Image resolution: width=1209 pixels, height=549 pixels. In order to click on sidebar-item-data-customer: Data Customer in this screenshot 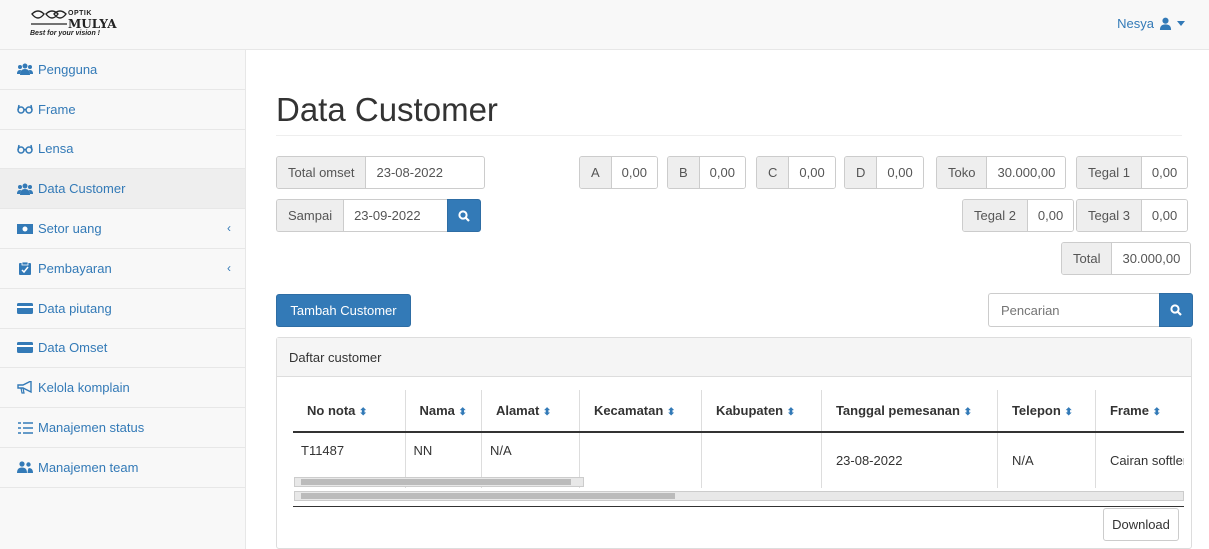, I will do `click(122, 189)`.